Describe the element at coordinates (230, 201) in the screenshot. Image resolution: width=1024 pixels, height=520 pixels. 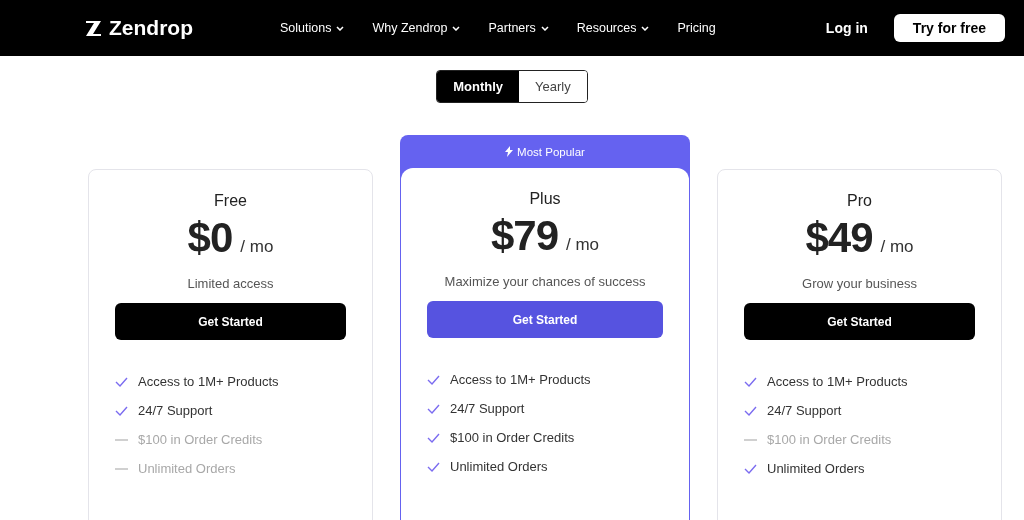
I see `plan-name: Free` at that location.